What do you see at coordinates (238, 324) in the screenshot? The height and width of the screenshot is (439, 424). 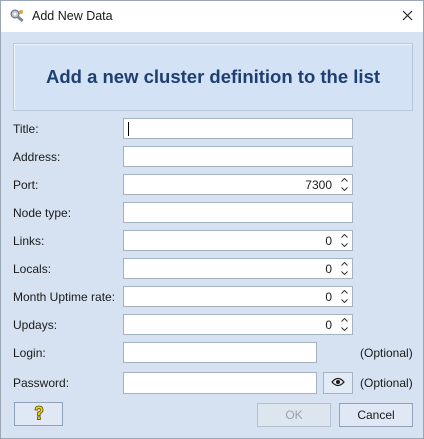 I see `updays-spinner: 0` at bounding box center [238, 324].